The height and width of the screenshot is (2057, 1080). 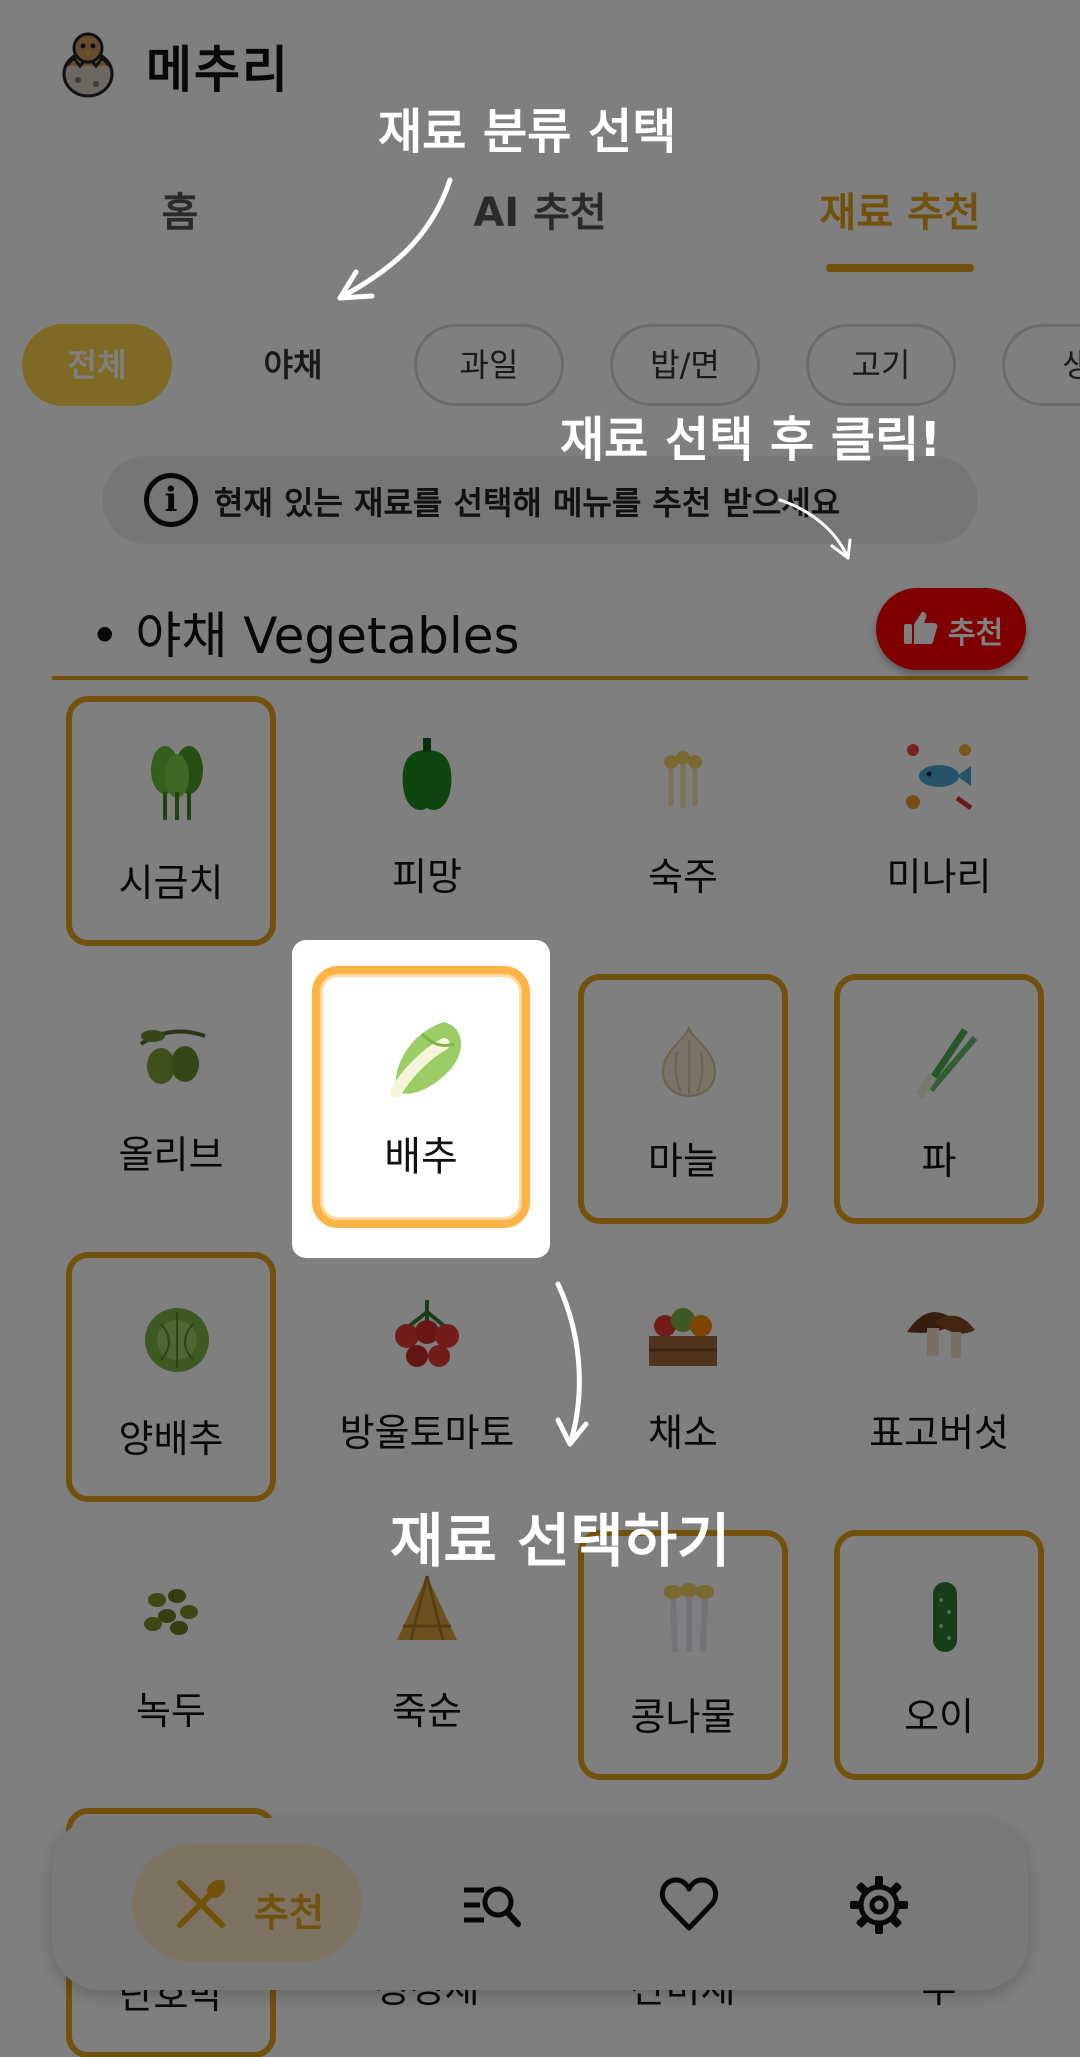 I want to click on recommend-button: 추천, so click(x=951, y=629).